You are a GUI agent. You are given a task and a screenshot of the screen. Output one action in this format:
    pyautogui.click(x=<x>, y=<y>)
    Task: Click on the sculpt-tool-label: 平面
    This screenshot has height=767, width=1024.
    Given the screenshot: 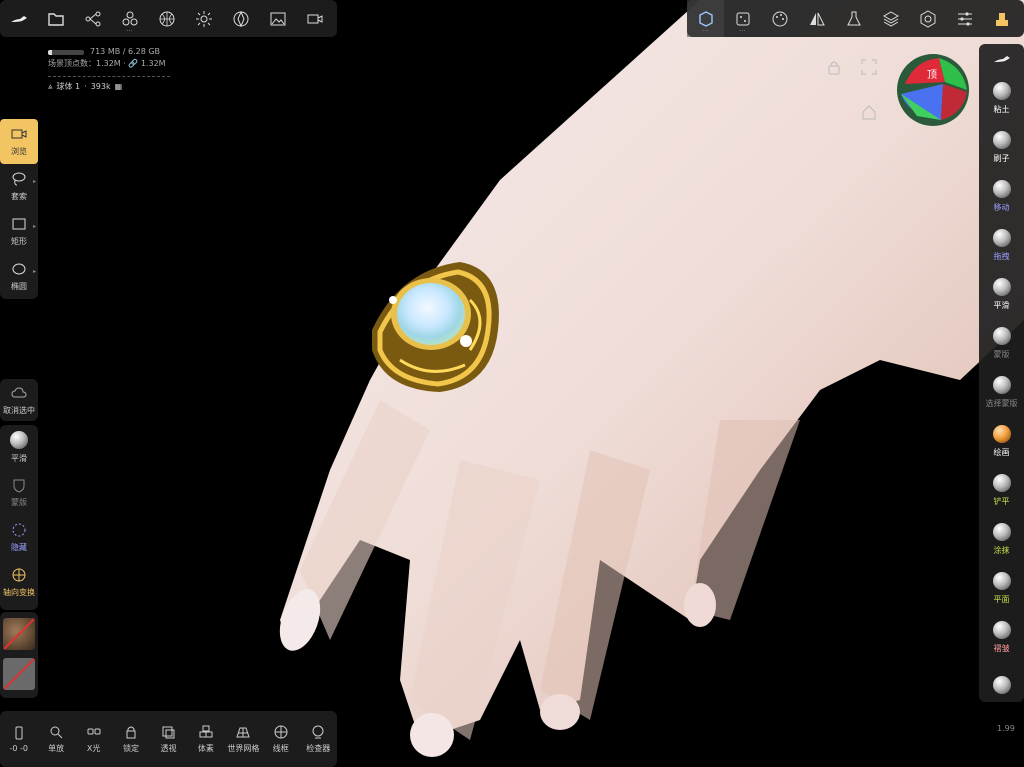 What is the action you would take?
    pyautogui.click(x=1001, y=599)
    